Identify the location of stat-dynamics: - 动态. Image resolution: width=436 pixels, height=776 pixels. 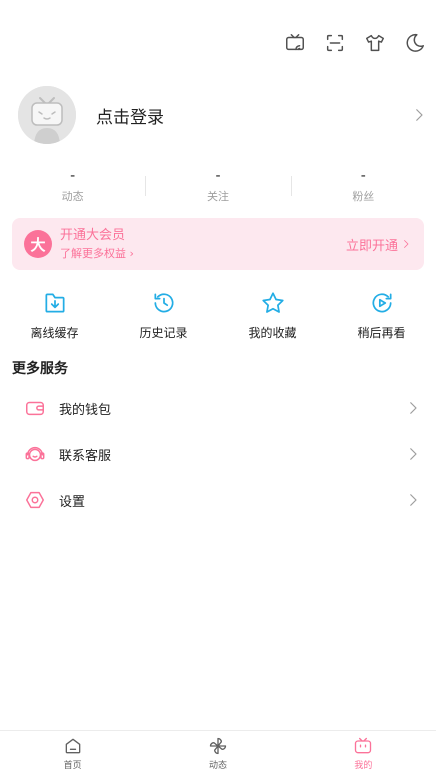
(72, 186).